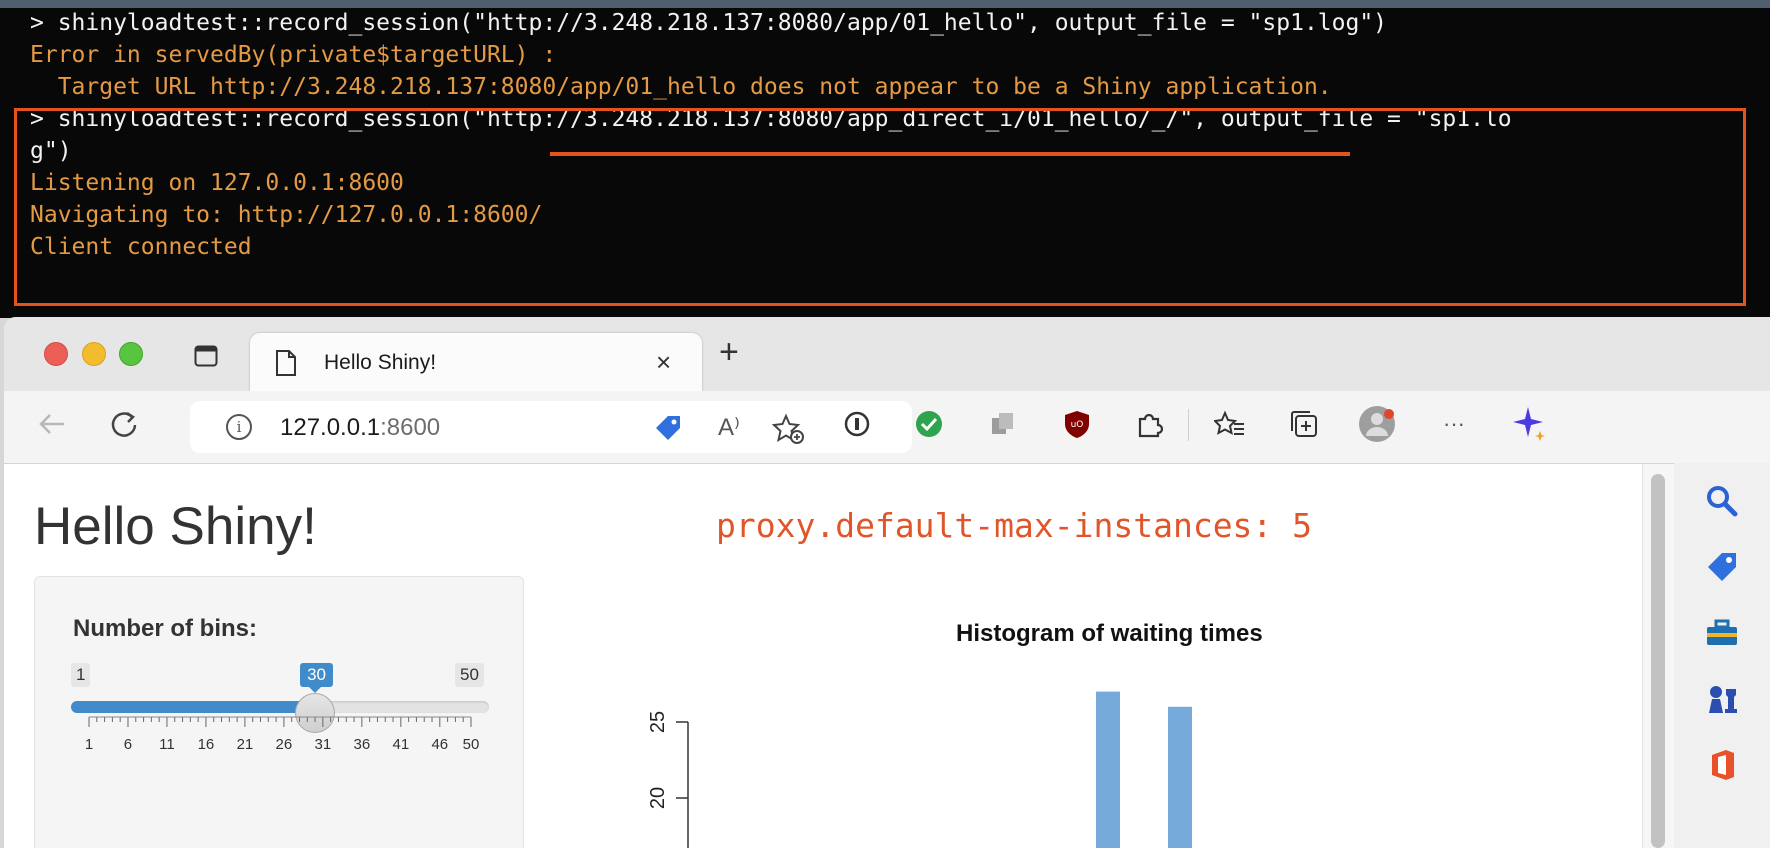 This screenshot has height=848, width=1770. Describe the element at coordinates (323, 744) in the screenshot. I see `slider-tick-label: 31` at that location.